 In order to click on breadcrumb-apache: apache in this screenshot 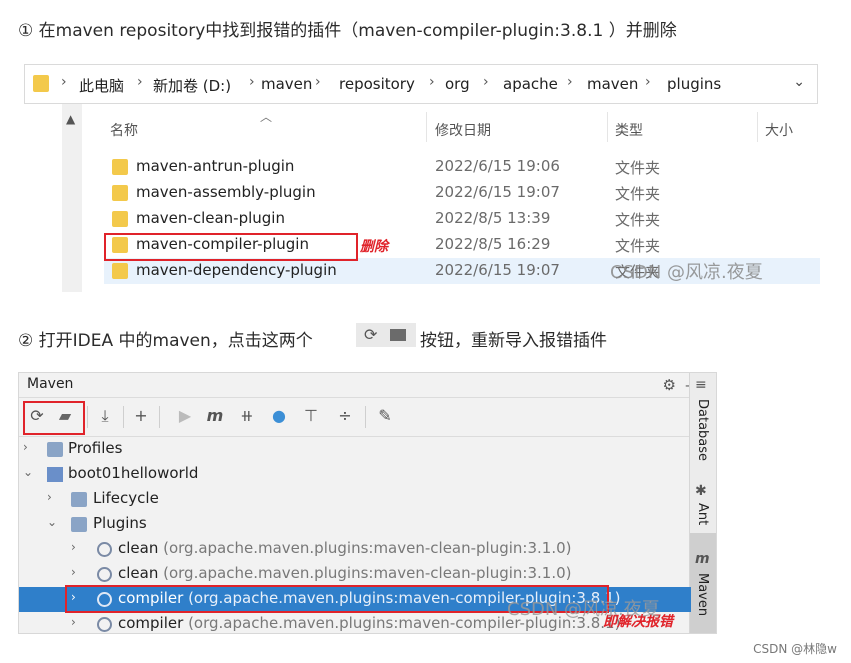, I will do `click(530, 84)`.